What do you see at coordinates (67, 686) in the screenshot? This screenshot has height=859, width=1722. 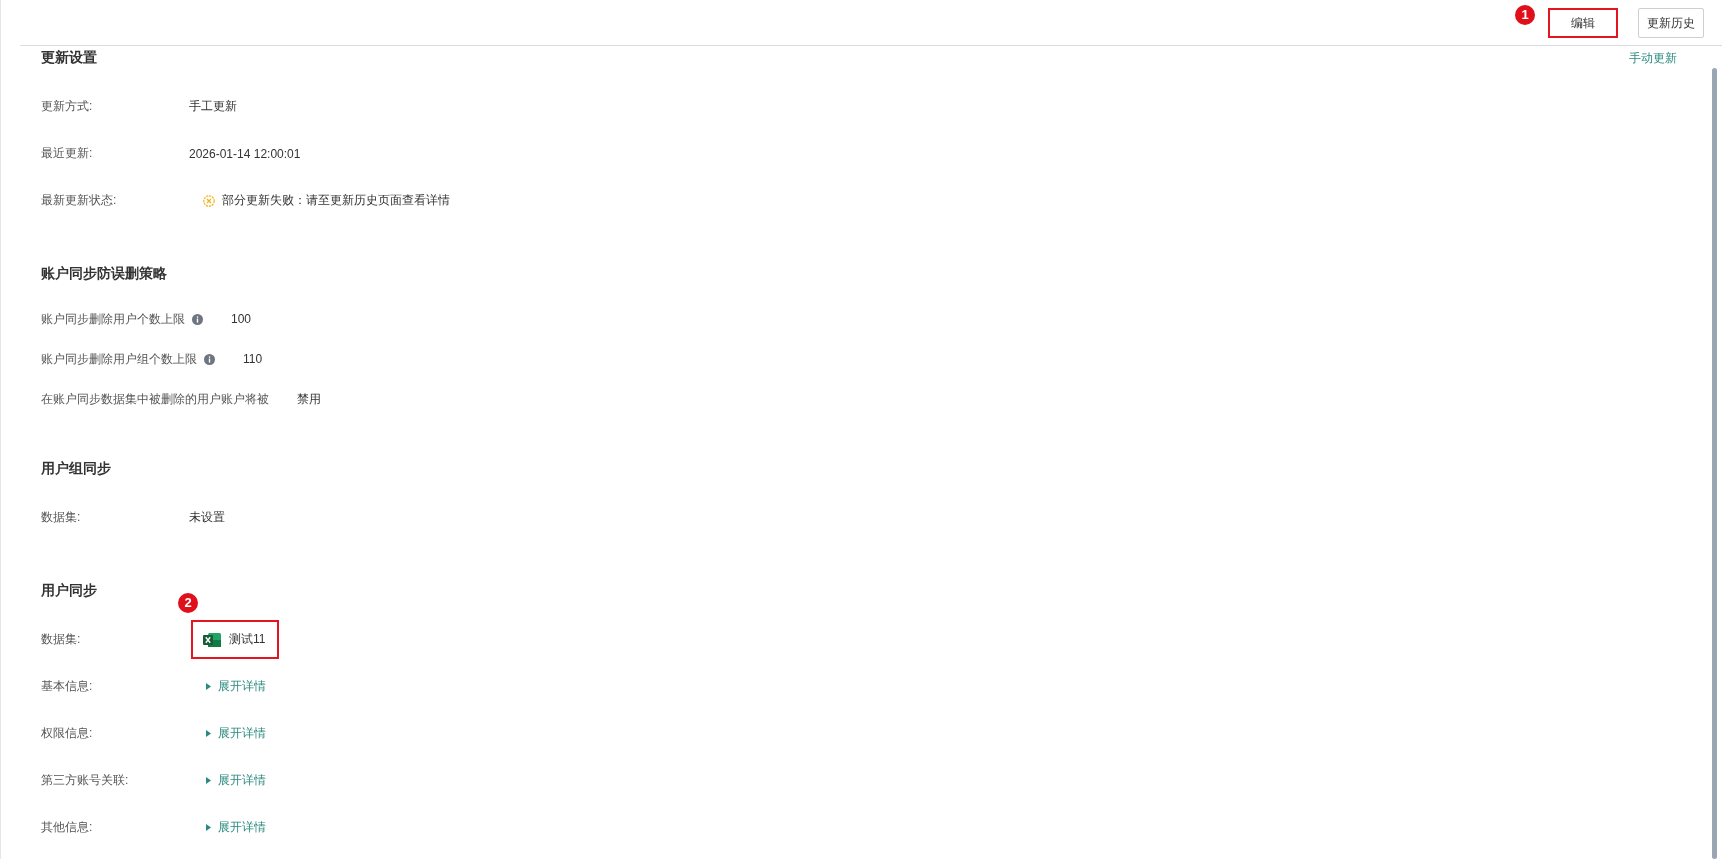 I see `field-label: 基本信息:` at bounding box center [67, 686].